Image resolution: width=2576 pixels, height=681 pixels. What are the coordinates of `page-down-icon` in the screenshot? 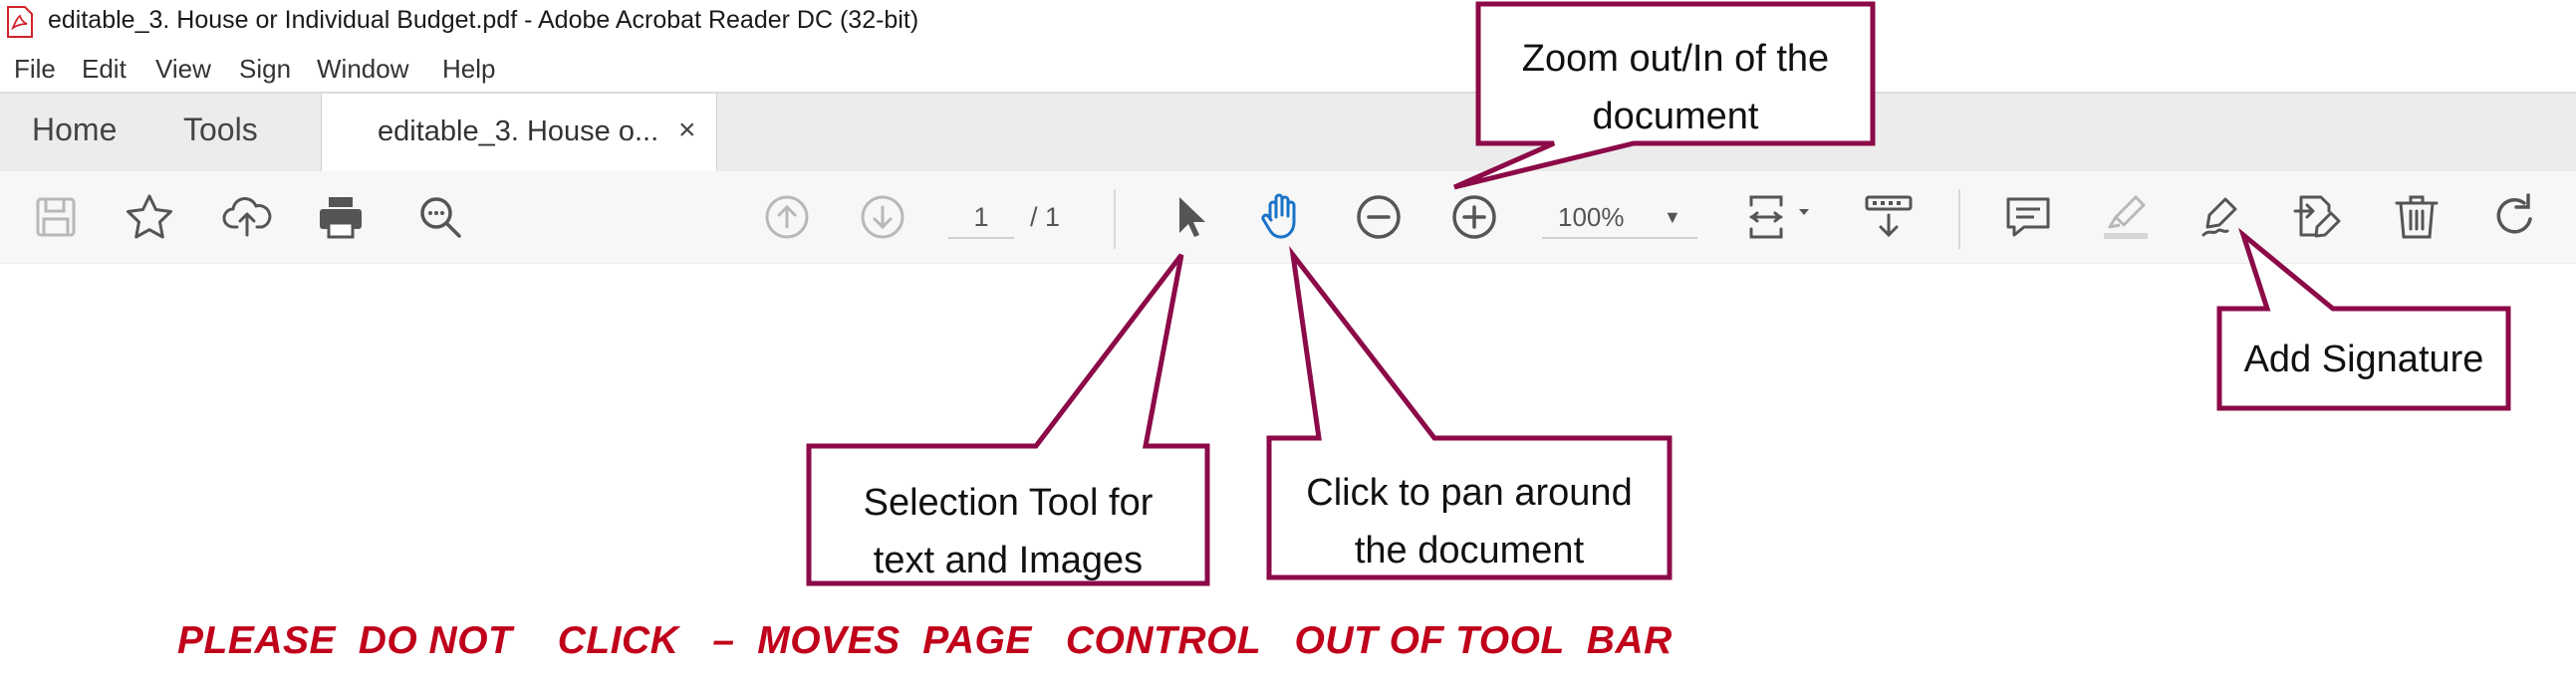 It's located at (882, 217).